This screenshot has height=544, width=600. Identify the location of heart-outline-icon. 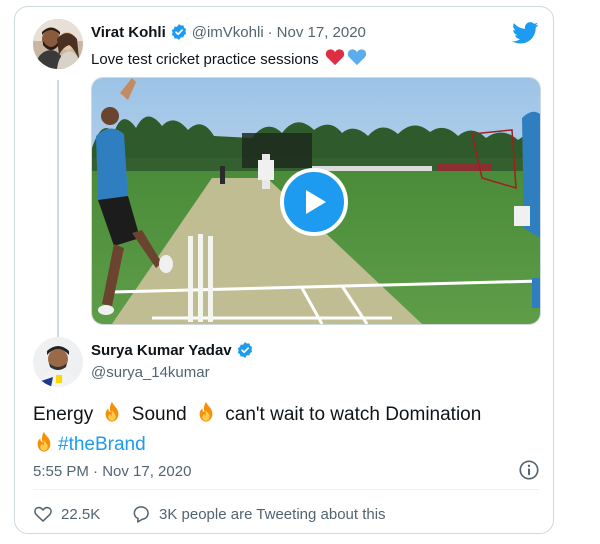
(43, 514).